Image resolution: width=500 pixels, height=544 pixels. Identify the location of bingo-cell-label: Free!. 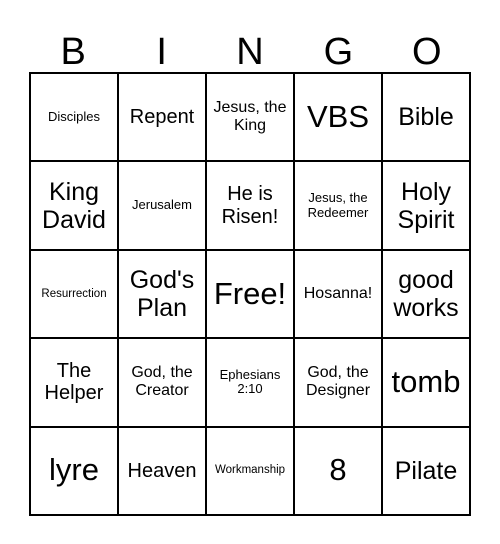
(250, 293).